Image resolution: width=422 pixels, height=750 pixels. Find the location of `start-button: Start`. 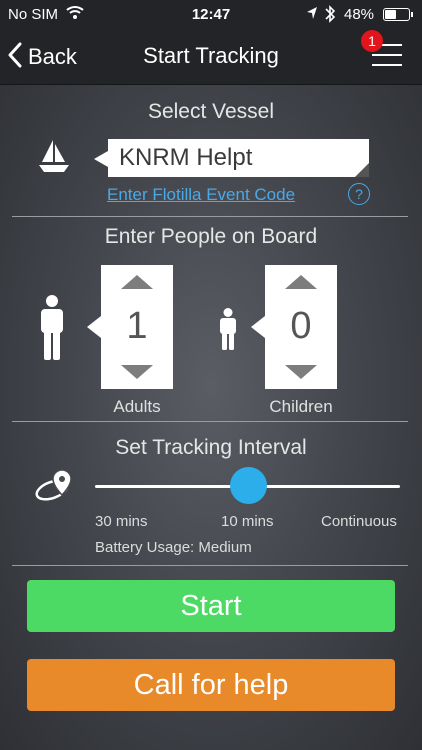

start-button: Start is located at coordinates (211, 606).